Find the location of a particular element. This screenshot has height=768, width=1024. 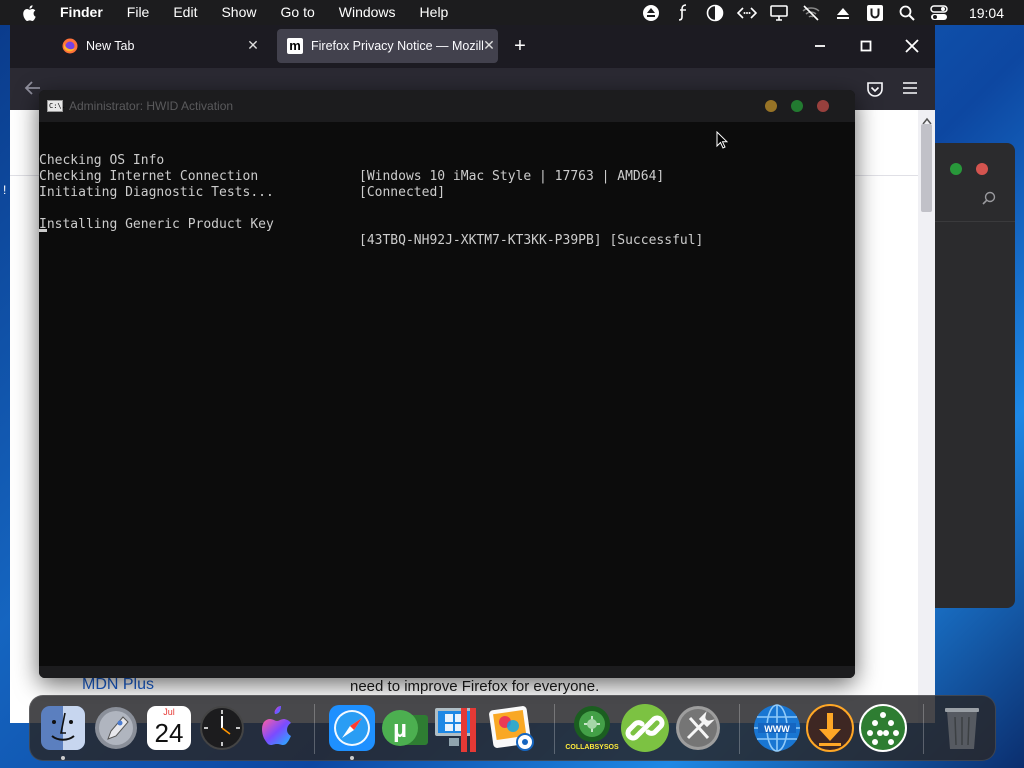

u-badge-icon is located at coordinates (875, 13).